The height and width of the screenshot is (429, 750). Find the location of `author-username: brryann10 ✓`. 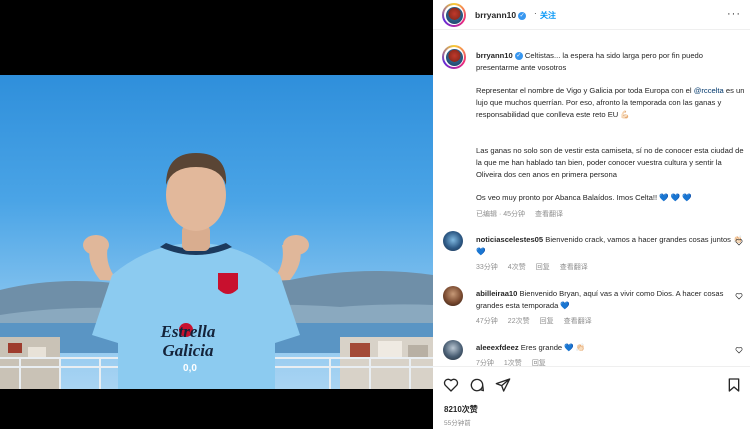

author-username: brryann10 ✓ is located at coordinates (501, 15).